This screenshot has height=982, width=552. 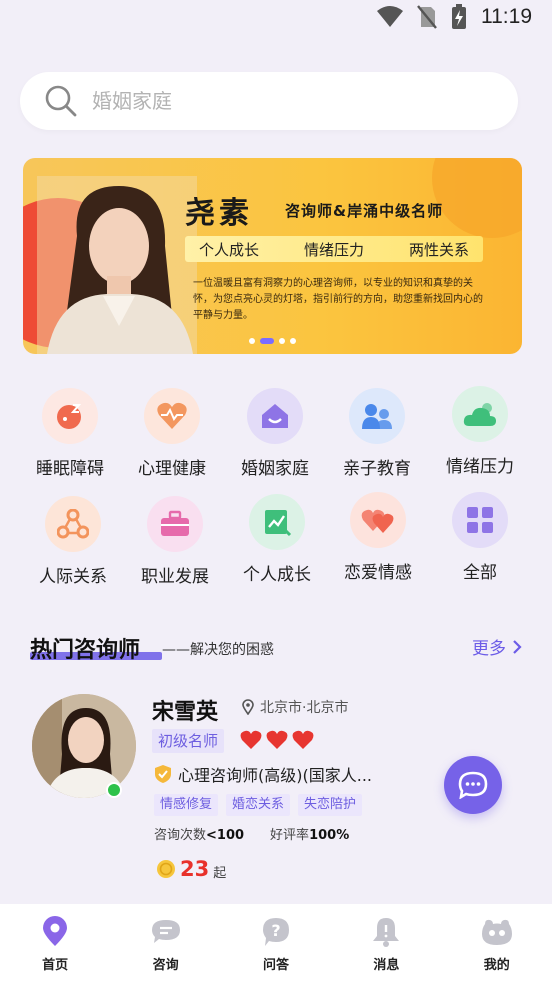 I want to click on bottom-navigation: 首页 咨询 ? 问答 消息 我的, so click(x=276, y=943).